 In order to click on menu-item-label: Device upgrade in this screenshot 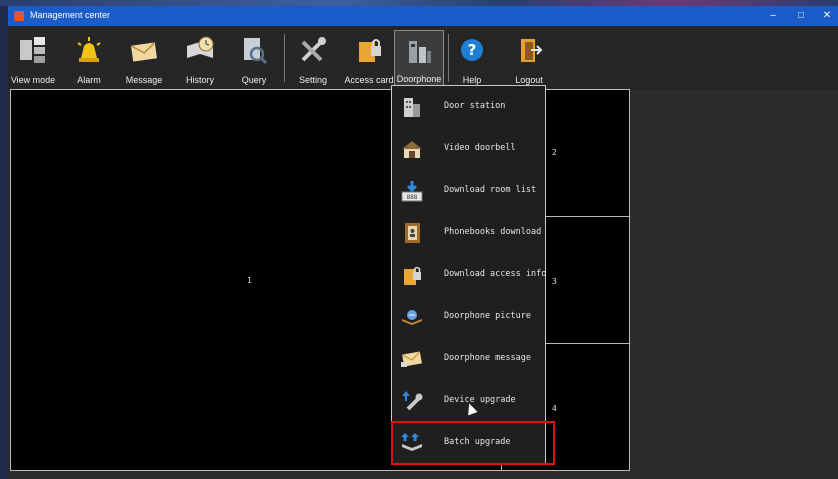, I will do `click(480, 400)`.